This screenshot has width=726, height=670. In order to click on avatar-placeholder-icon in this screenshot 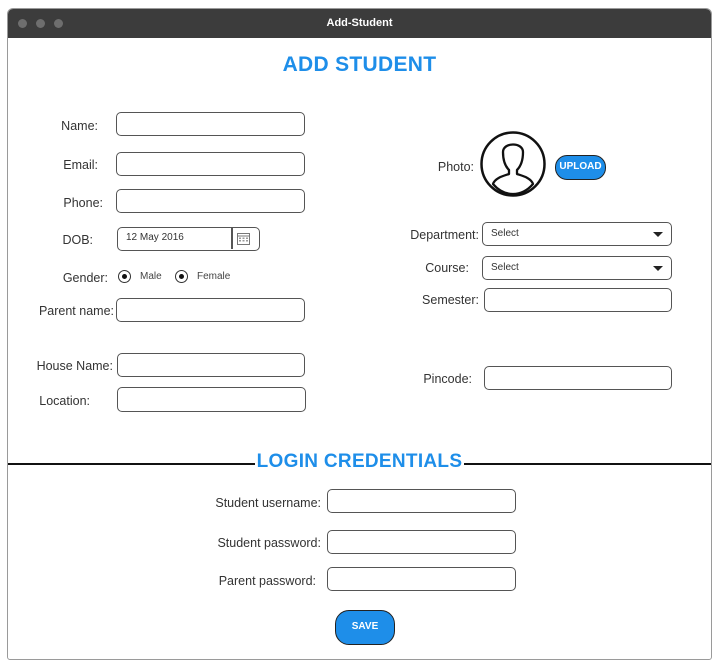, I will do `click(513, 164)`.